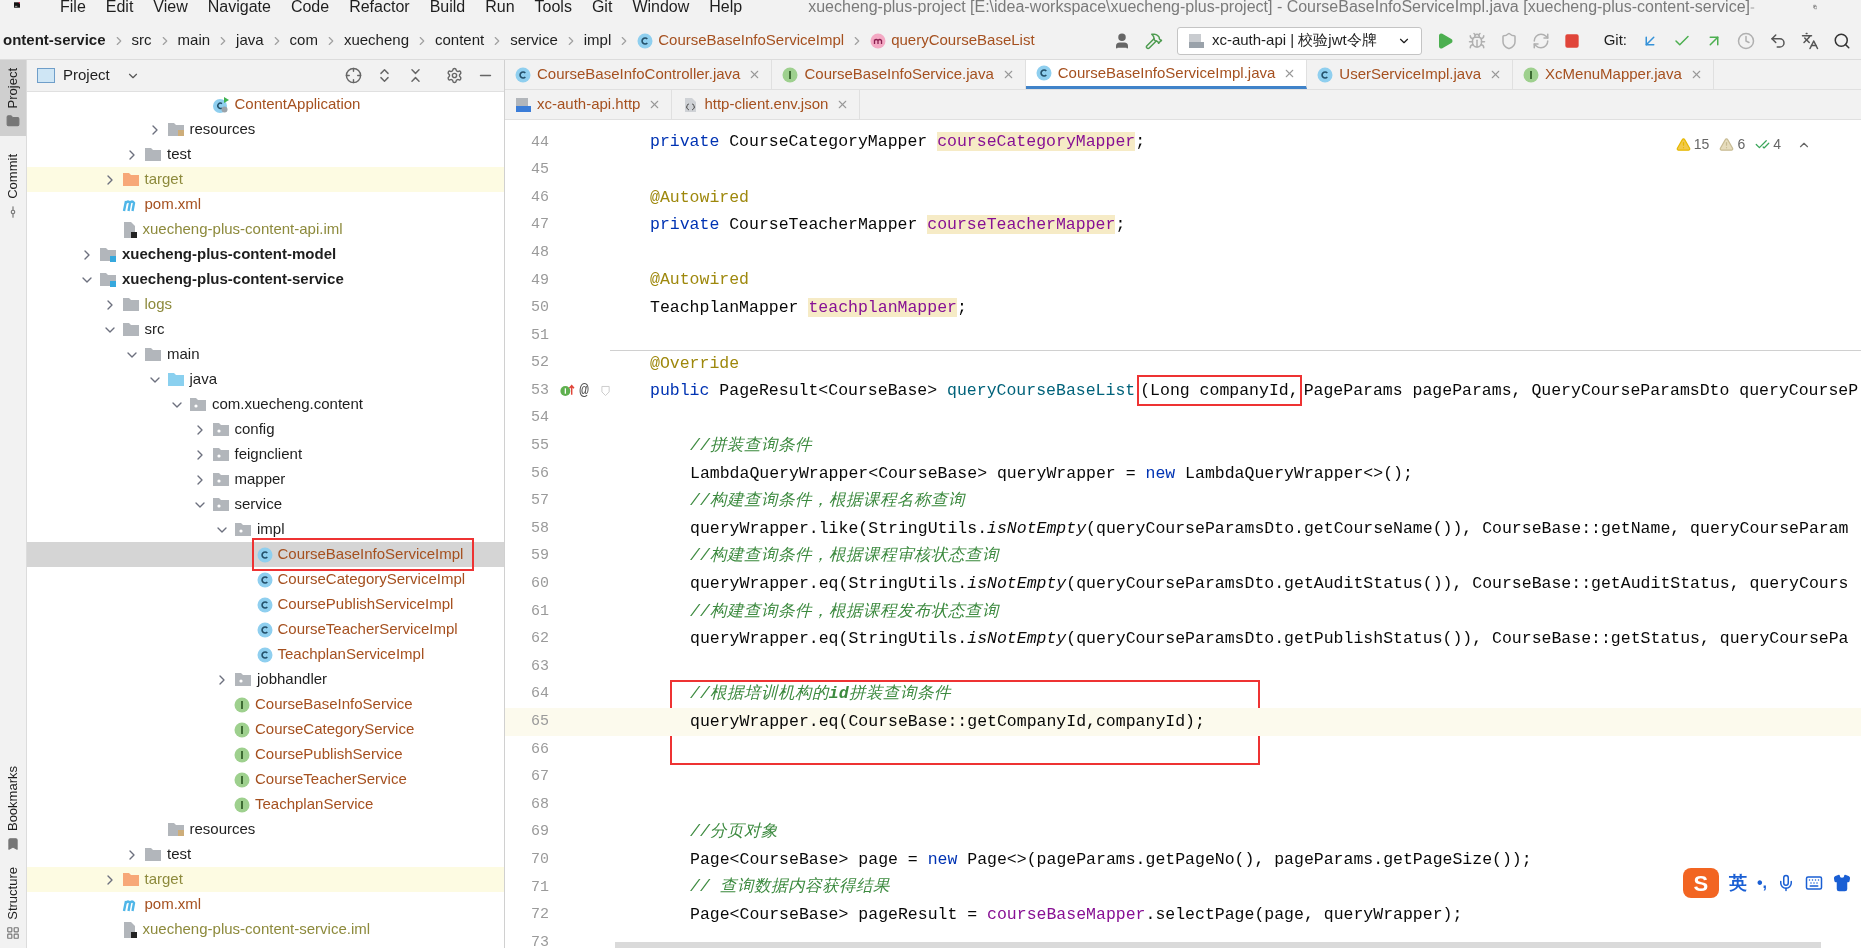  I want to click on tree-item: TeachplanServiceImpl, so click(265, 654).